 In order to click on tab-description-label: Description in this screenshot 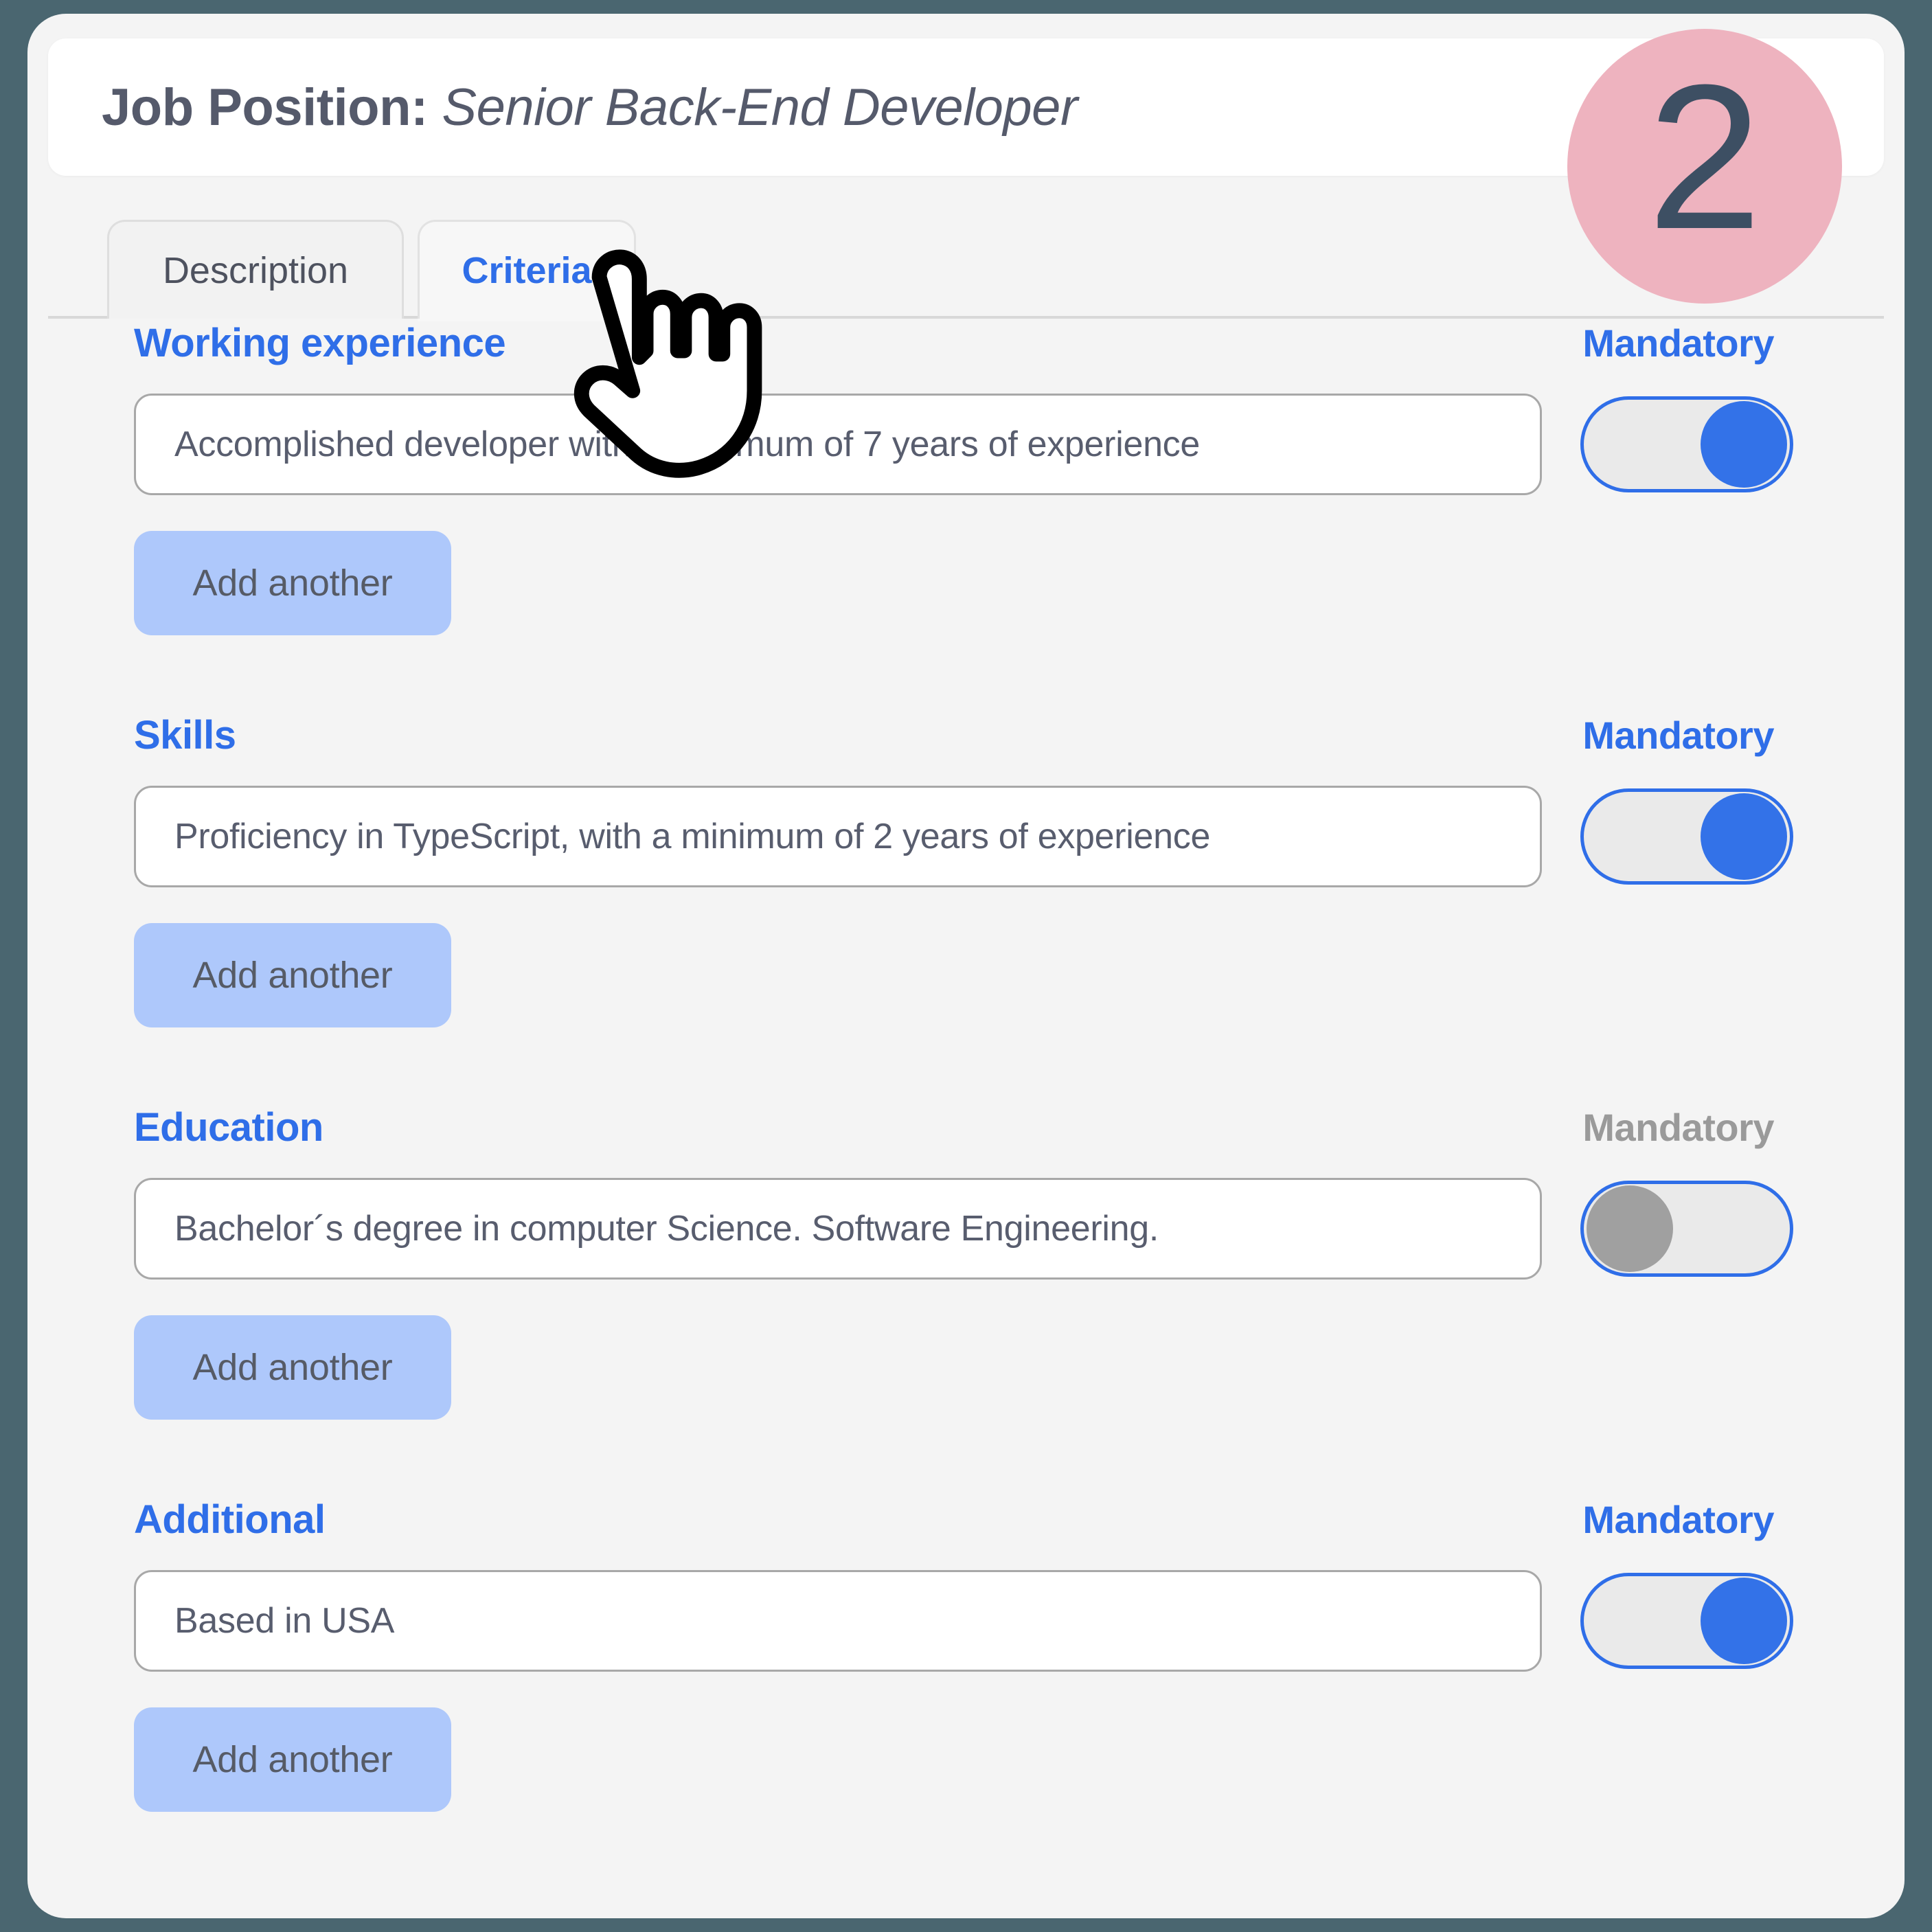, I will do `click(255, 270)`.